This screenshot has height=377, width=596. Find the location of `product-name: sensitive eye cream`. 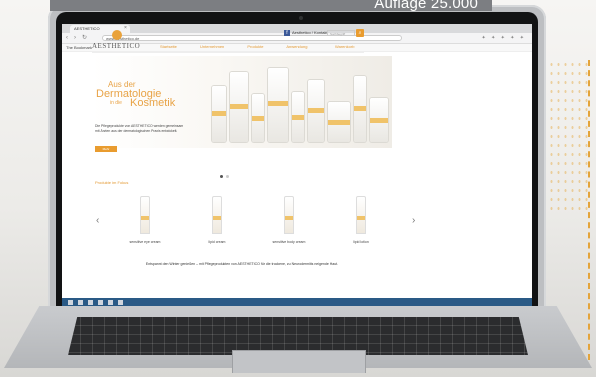

product-name: sensitive eye cream is located at coordinates (145, 242).